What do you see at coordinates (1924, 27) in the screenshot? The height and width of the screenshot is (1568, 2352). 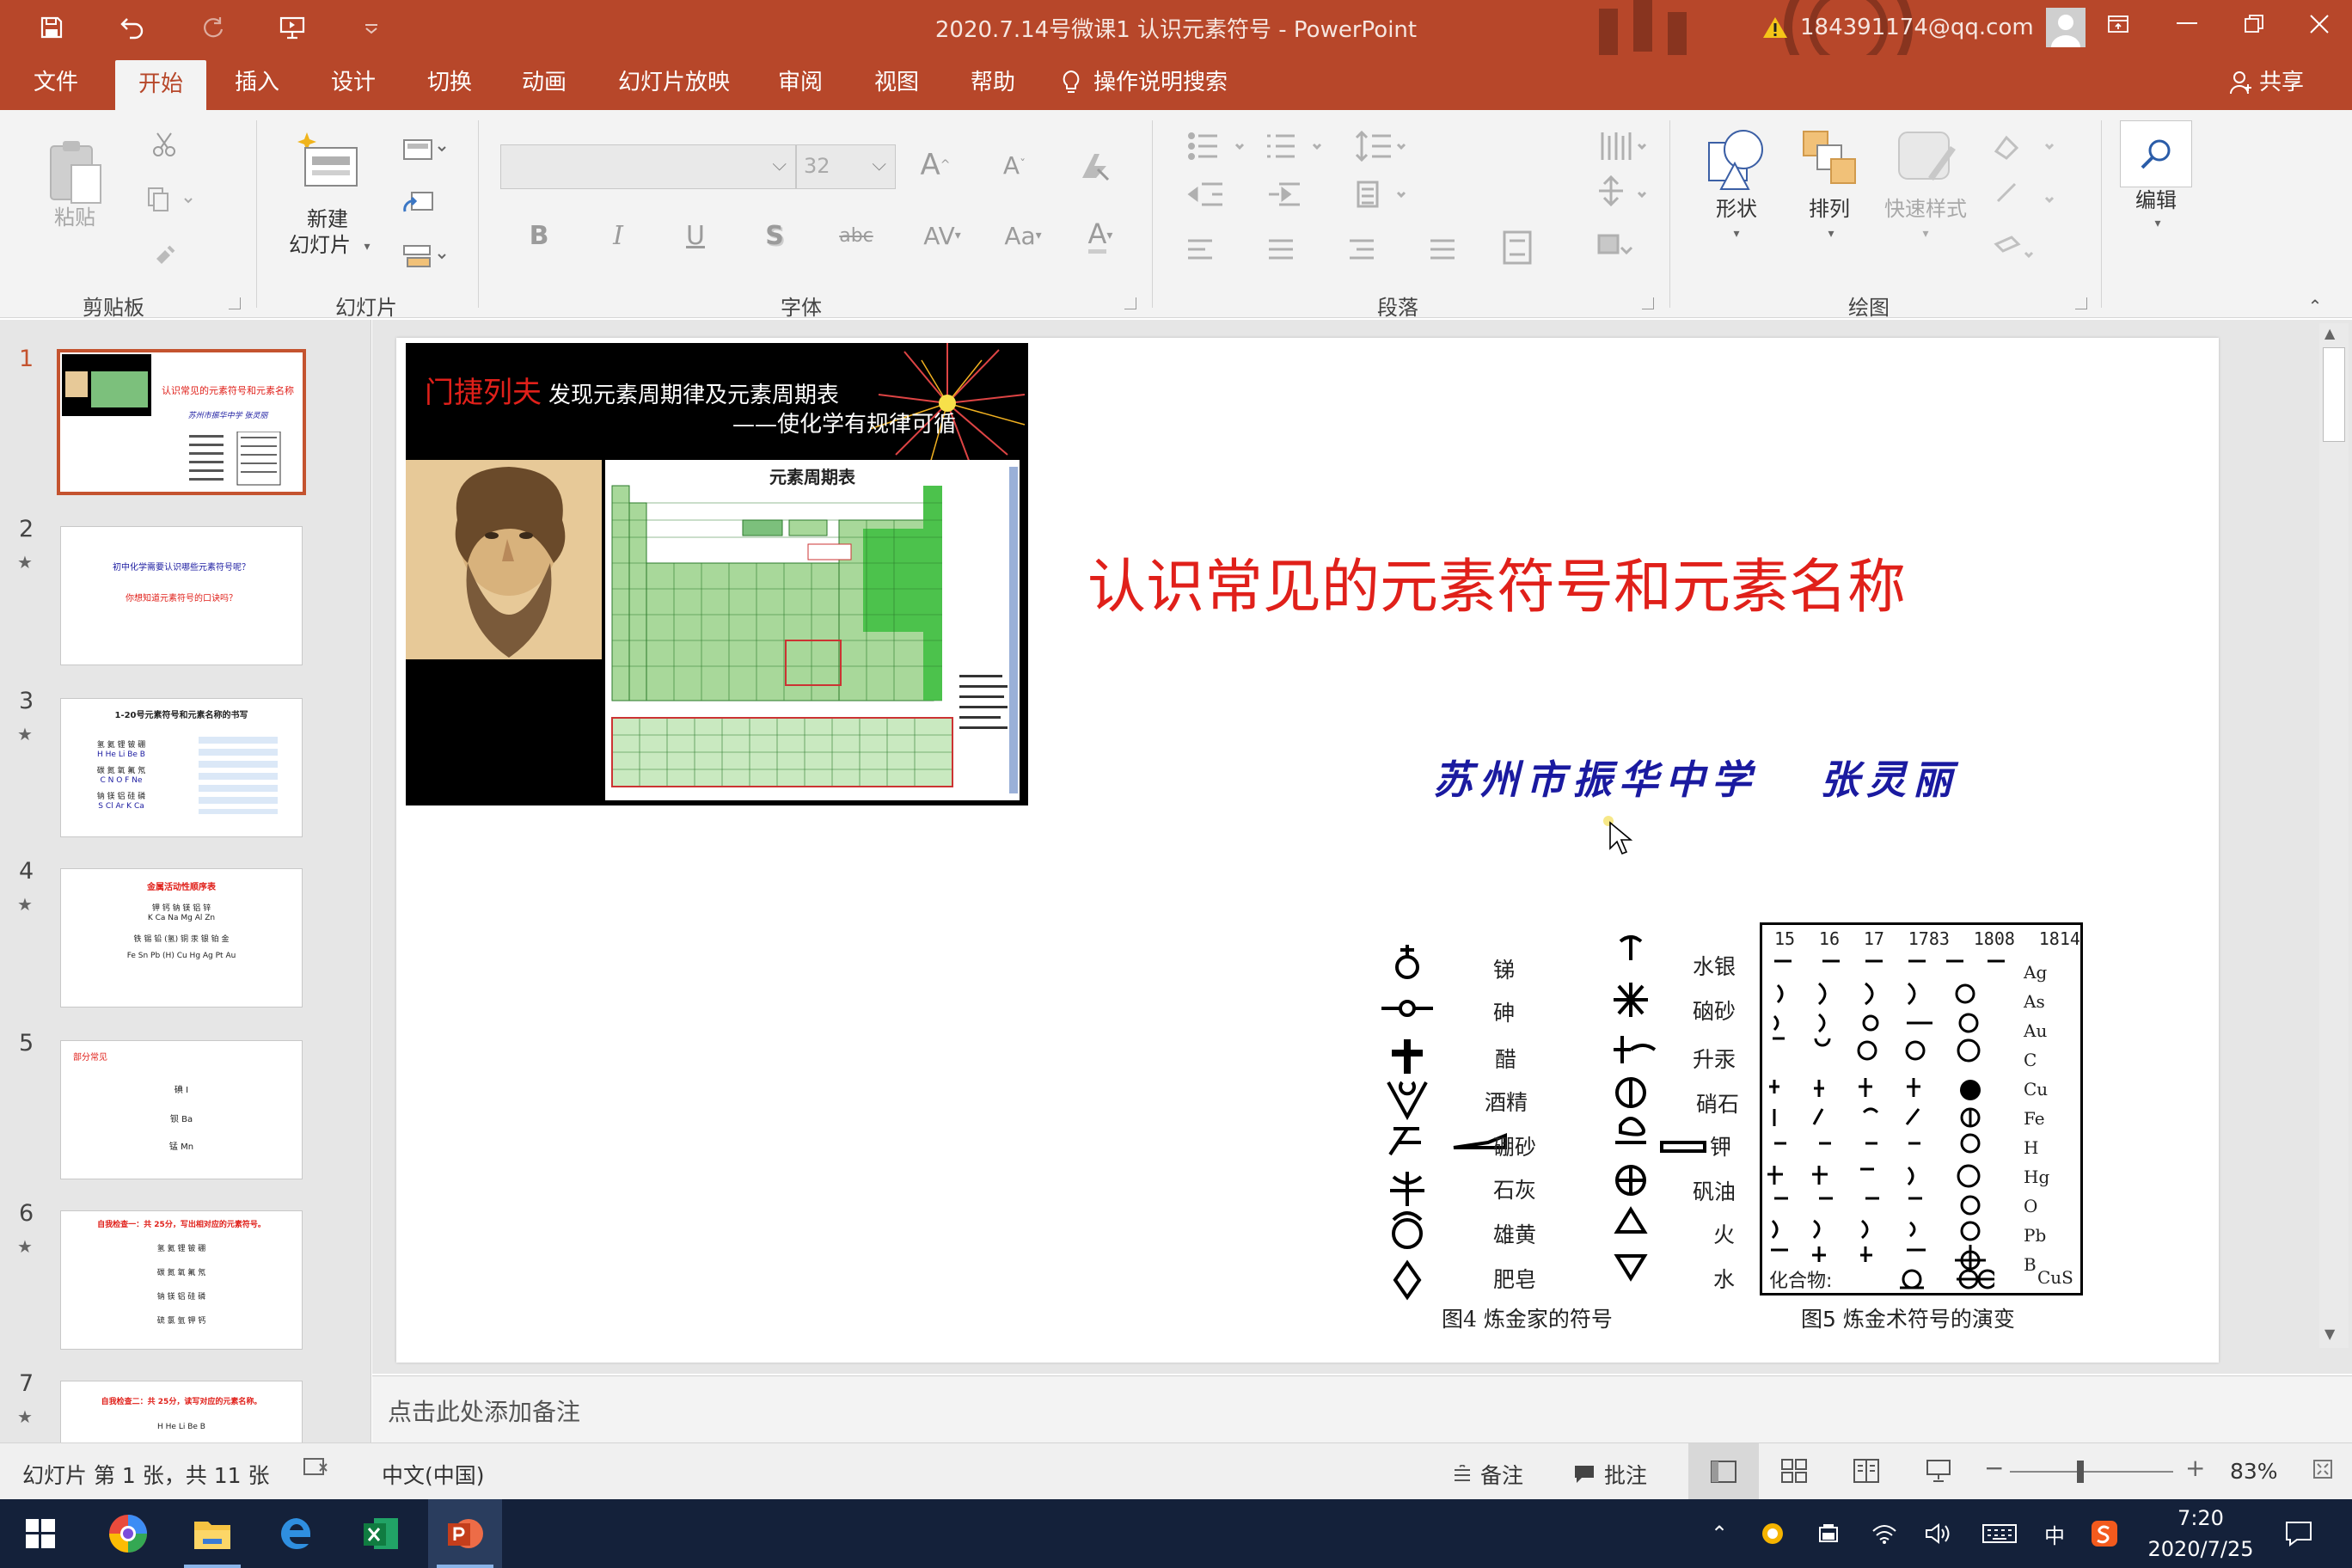 I see `account-area: 184391174@qq.com` at bounding box center [1924, 27].